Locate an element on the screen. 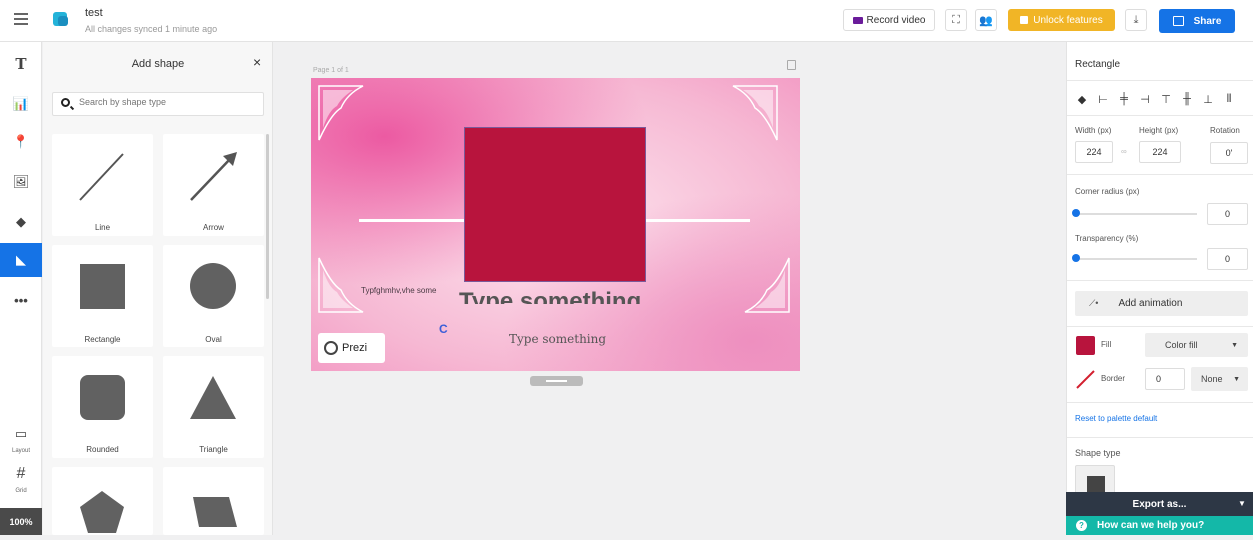 The image size is (1253, 540). shape-tile-rounded: Rounded is located at coordinates (102, 407).